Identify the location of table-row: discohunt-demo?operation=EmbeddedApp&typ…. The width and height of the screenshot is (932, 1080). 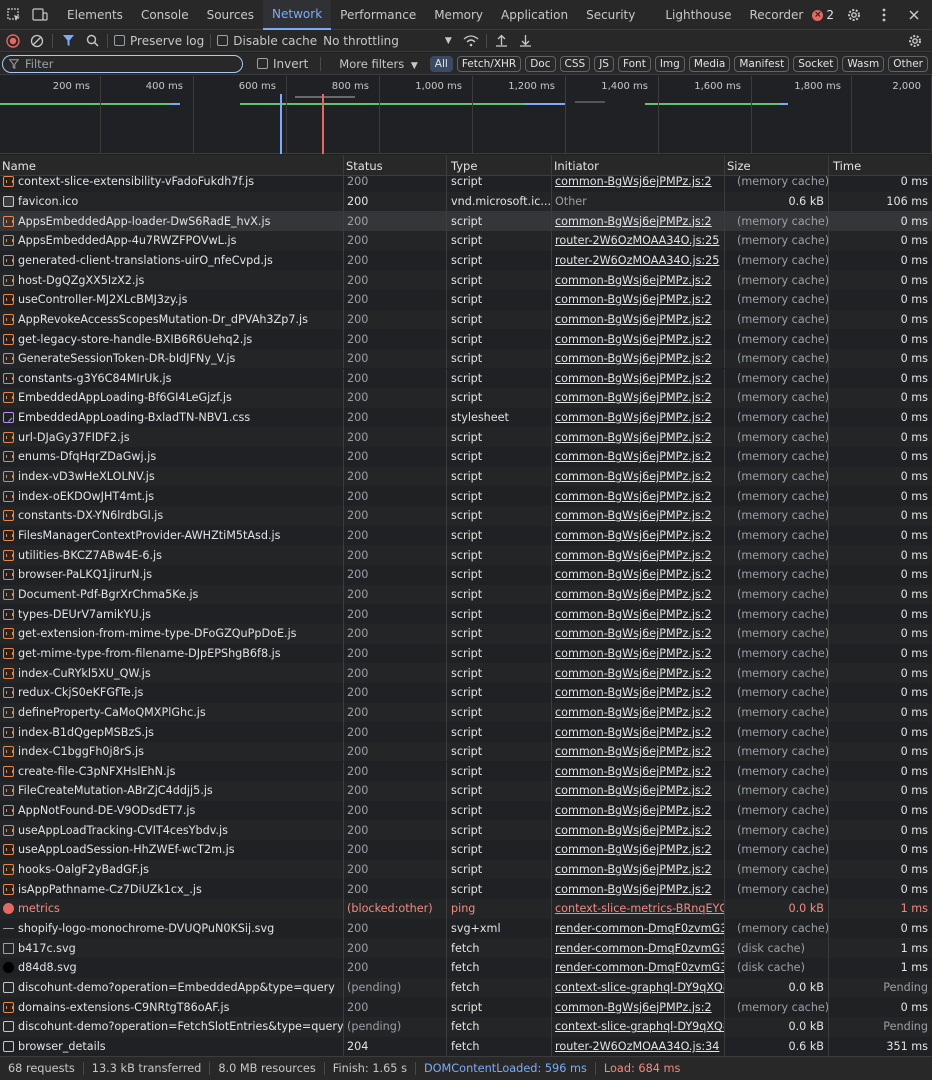
(466, 987).